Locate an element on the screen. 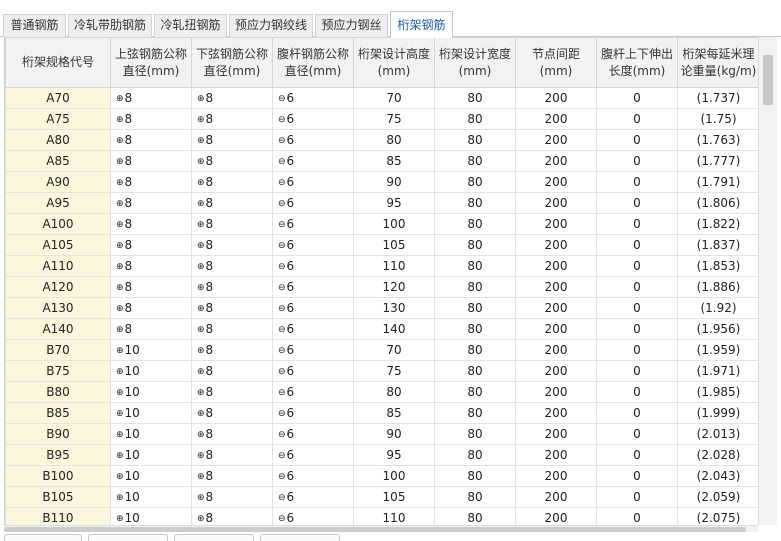 This screenshot has width=781, height=541. col-header-top-chord-dia: 上弦钢筋公称直径(mm) is located at coordinates (151, 62).